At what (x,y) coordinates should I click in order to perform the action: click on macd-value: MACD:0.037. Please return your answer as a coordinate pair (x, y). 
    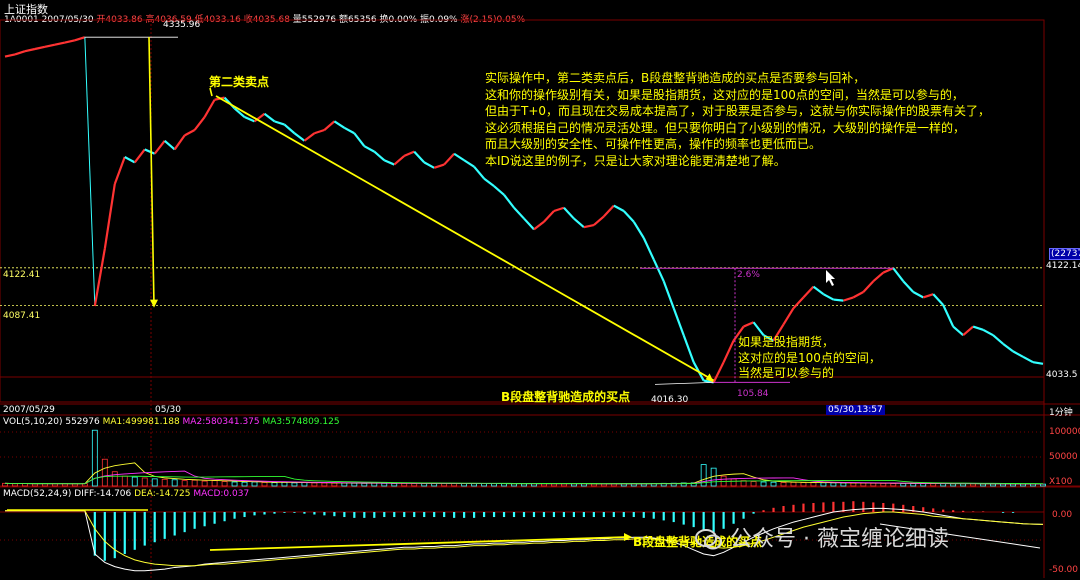
    Looking at the image, I should click on (221, 494).